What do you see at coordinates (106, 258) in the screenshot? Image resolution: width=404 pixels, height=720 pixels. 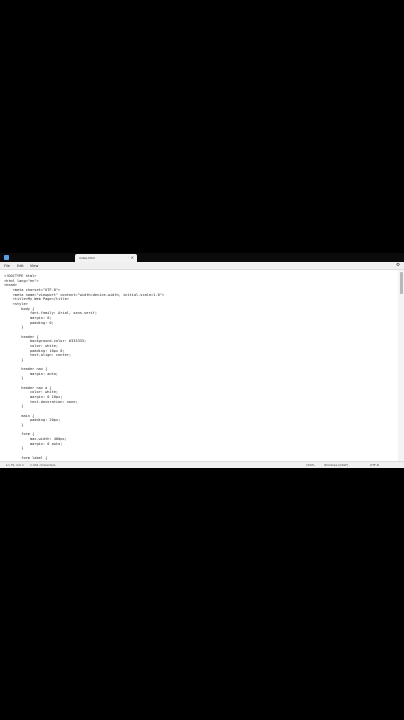 I see `window-tab: index.html ×` at bounding box center [106, 258].